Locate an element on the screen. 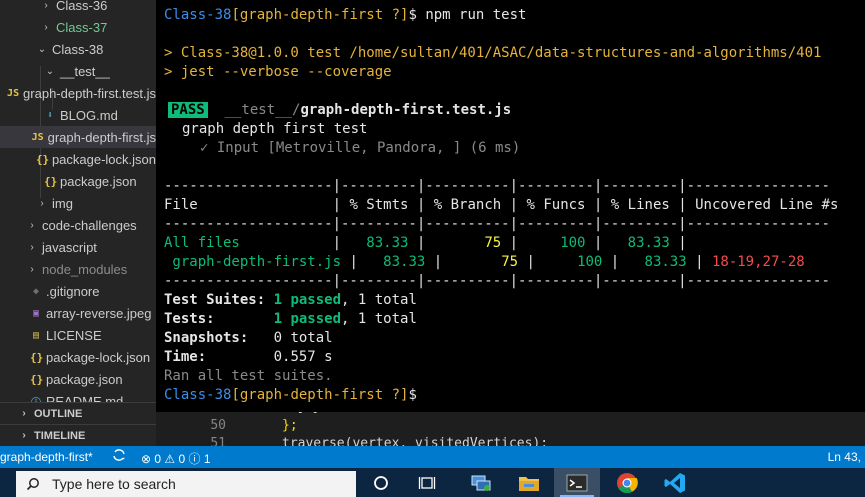  file-explorer-icon is located at coordinates (529, 482).